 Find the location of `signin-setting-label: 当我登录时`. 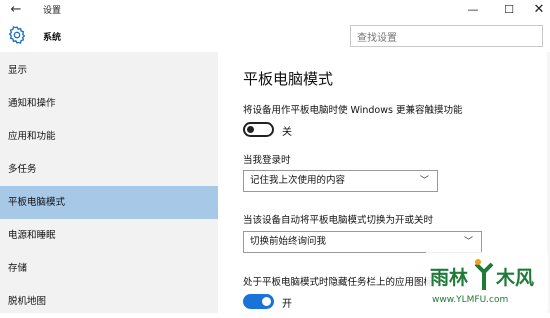

signin-setting-label: 当我登录时 is located at coordinates (267, 160).